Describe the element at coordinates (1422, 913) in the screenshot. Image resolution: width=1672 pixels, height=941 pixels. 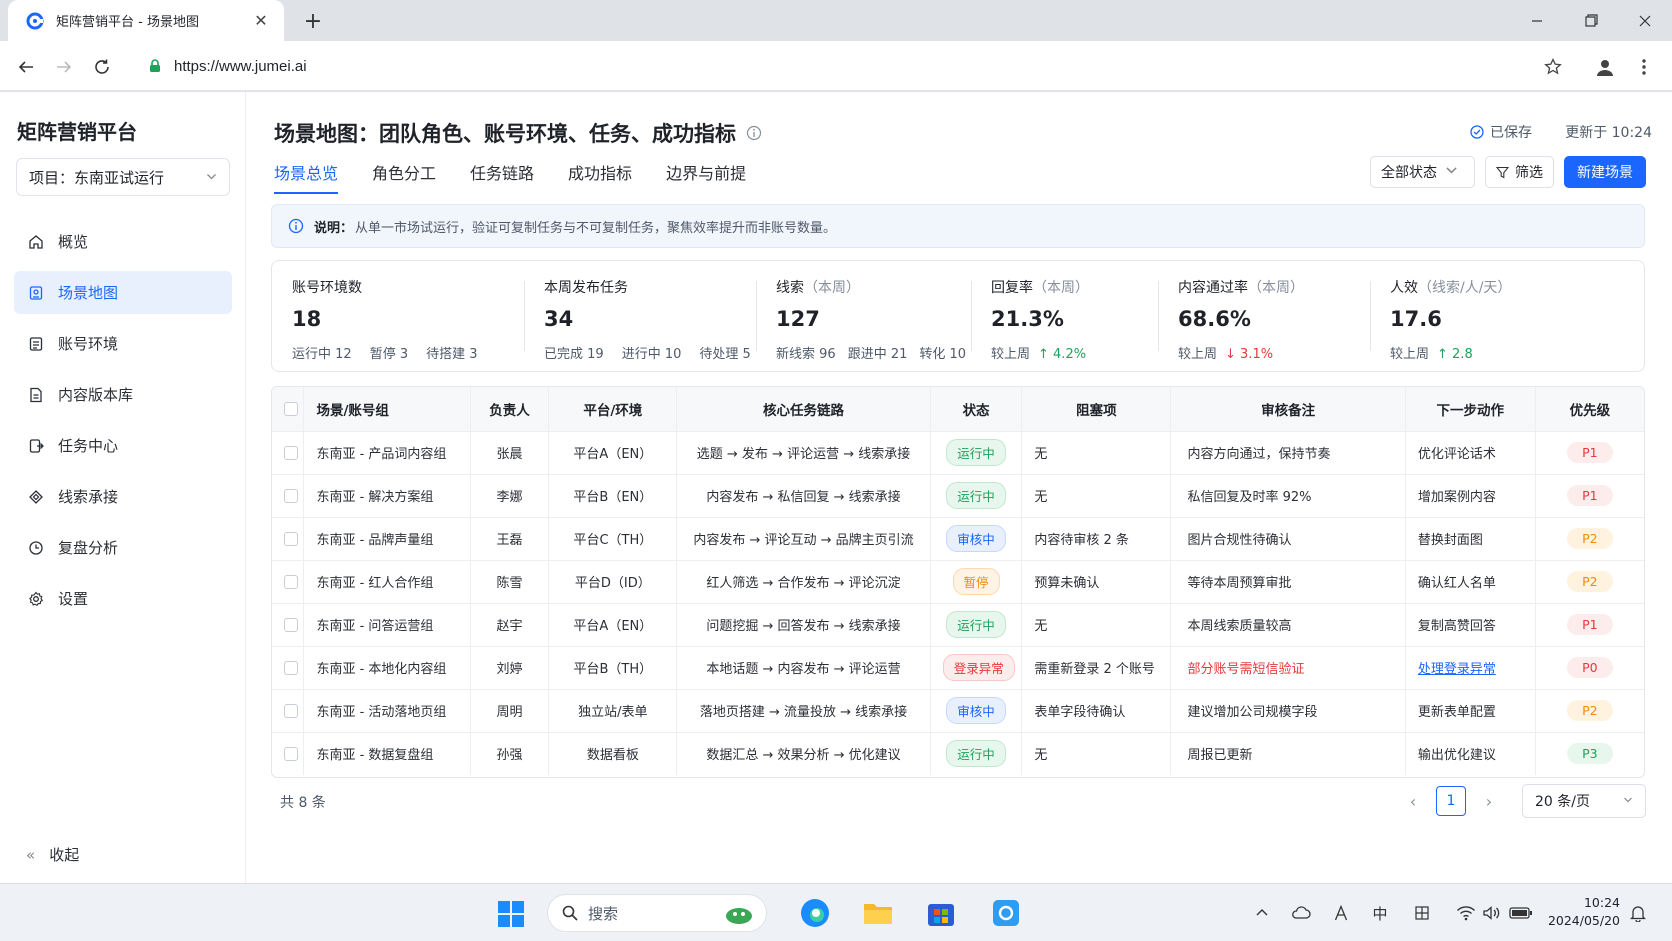
I see `ime-mode-icon` at that location.